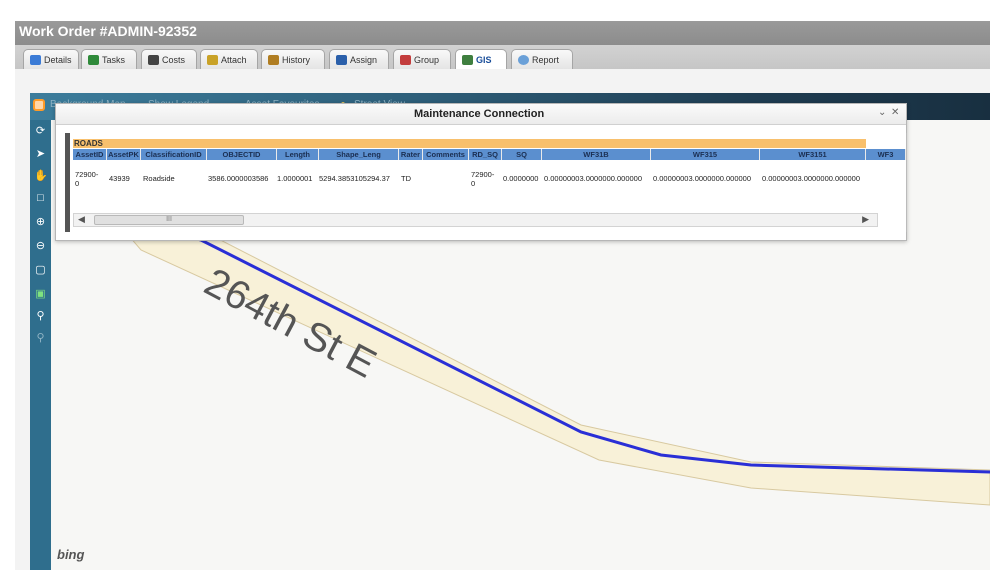 This screenshot has height=570, width=990. I want to click on cell-wf3151: 0.00000003.0000000.000000, so click(811, 178).